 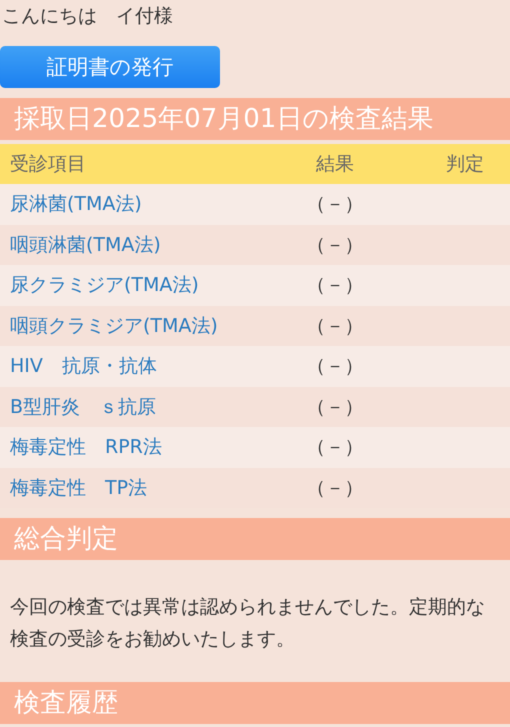 I want to click on section-header: 総合判定, so click(x=255, y=539).